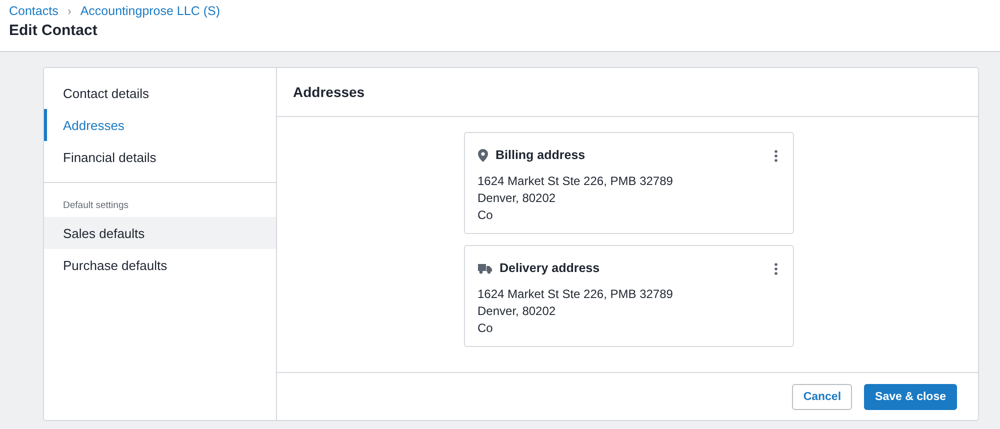  What do you see at coordinates (160, 233) in the screenshot?
I see `sidebar-item: Sales defaults` at bounding box center [160, 233].